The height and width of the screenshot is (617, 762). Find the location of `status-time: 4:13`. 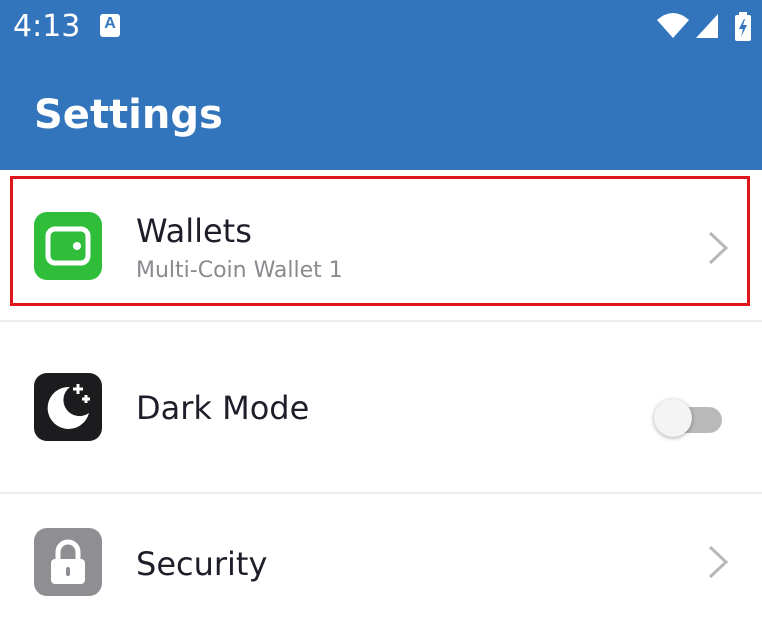

status-time: 4:13 is located at coordinates (47, 26).